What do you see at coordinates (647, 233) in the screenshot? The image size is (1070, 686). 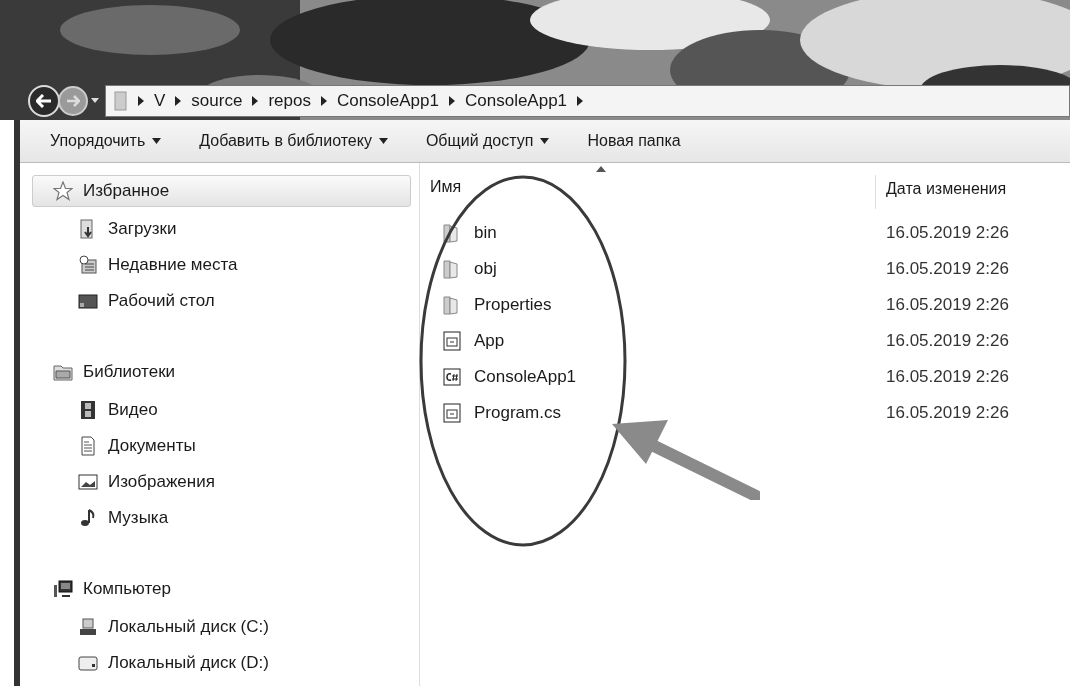 I see `file-row: bin` at bounding box center [647, 233].